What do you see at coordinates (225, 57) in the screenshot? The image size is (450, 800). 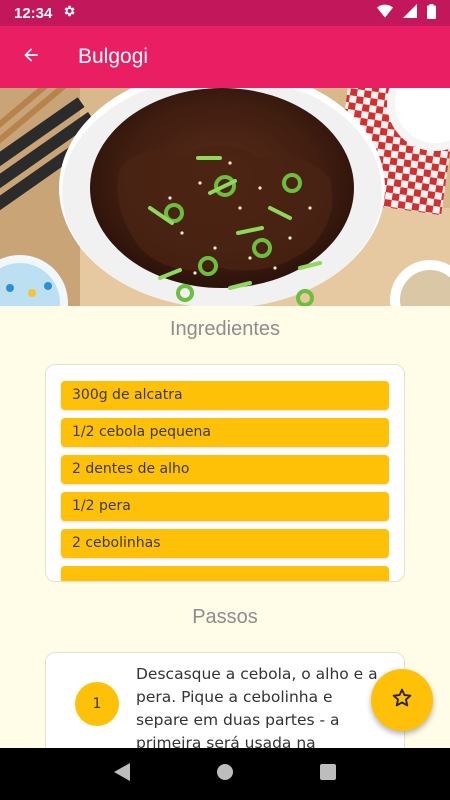 I see `app-bar: Bulgogi` at bounding box center [225, 57].